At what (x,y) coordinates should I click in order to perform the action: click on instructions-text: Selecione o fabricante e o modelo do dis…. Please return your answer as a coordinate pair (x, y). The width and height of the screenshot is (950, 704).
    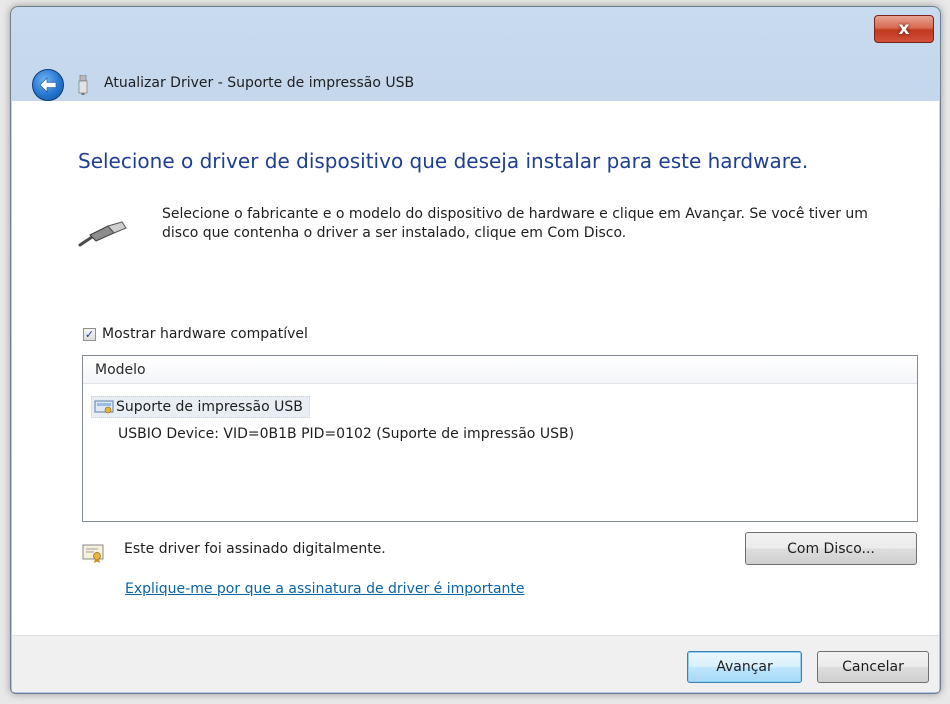
    Looking at the image, I should click on (515, 223).